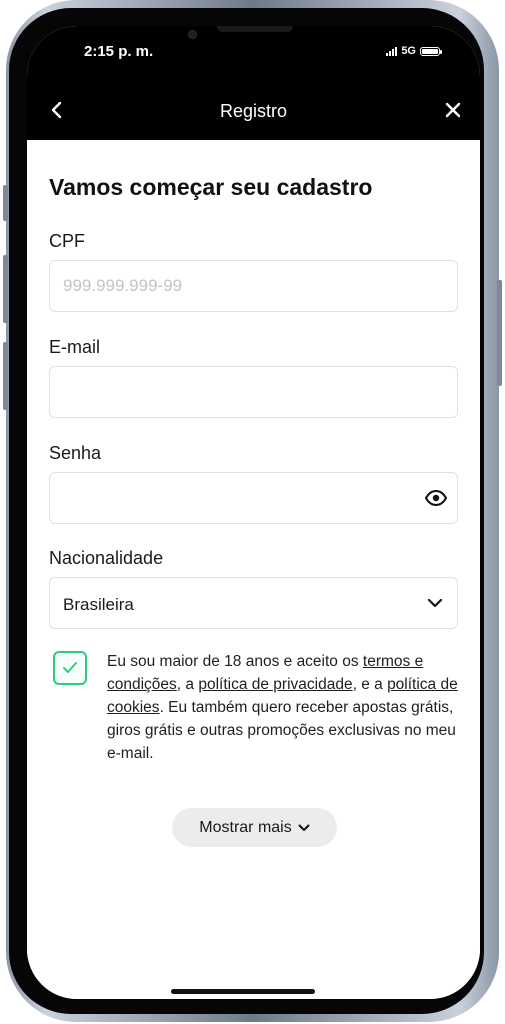  I want to click on cpf-field-box, so click(253, 286).